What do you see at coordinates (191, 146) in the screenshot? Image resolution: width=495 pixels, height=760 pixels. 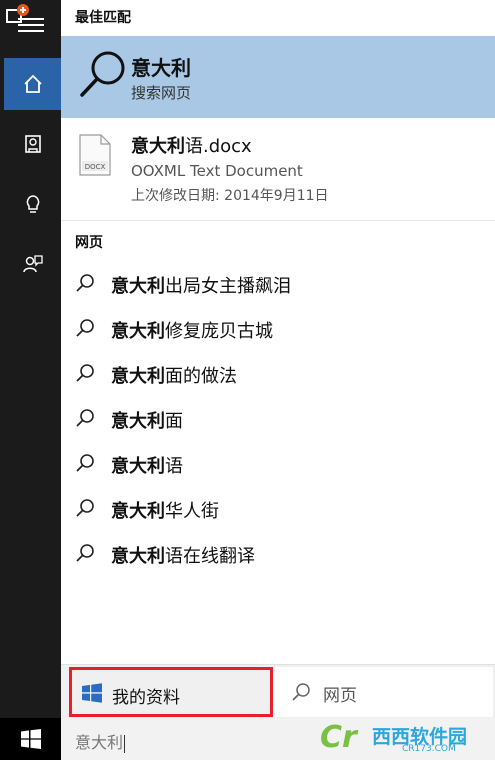 I see `document-name: 意大利语.docx` at bounding box center [191, 146].